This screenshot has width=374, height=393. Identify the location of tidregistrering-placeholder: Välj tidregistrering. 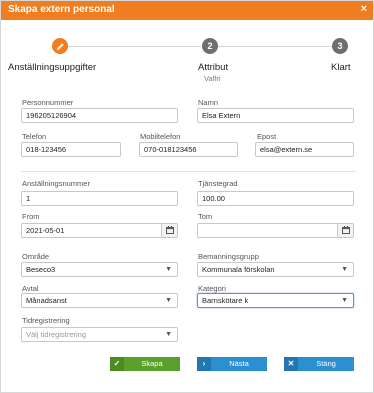
(56, 334).